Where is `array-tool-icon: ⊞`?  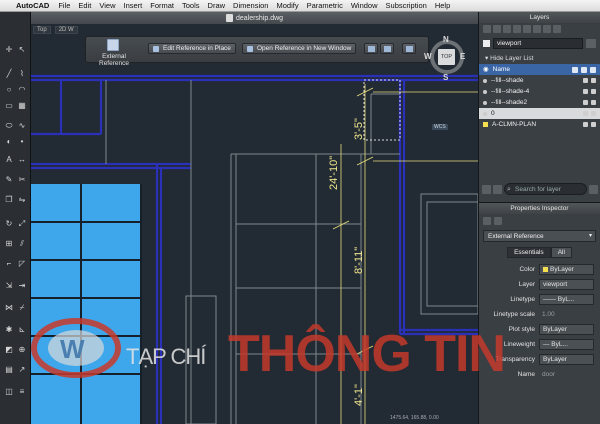 array-tool-icon: ⊞ is located at coordinates (9, 244).